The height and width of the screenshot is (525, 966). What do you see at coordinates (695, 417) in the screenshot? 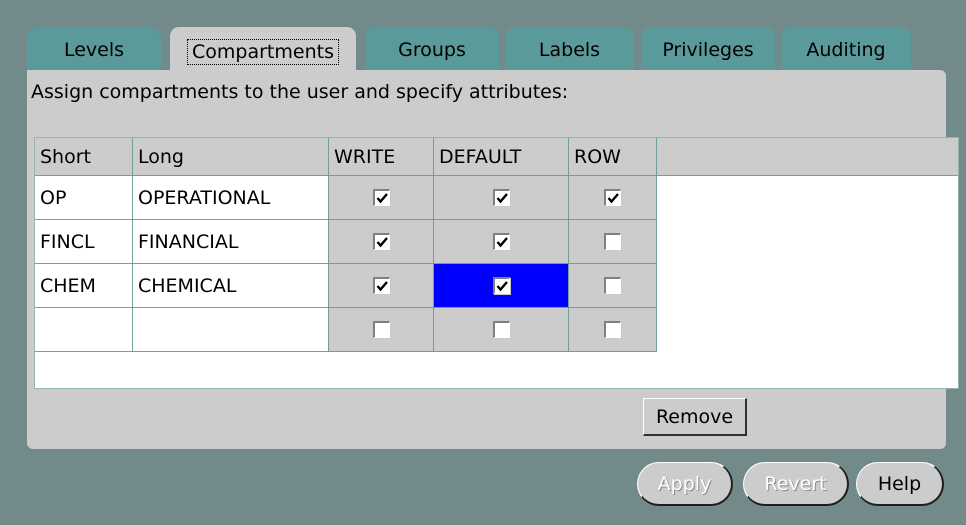
I see `remove-button: Remove` at bounding box center [695, 417].